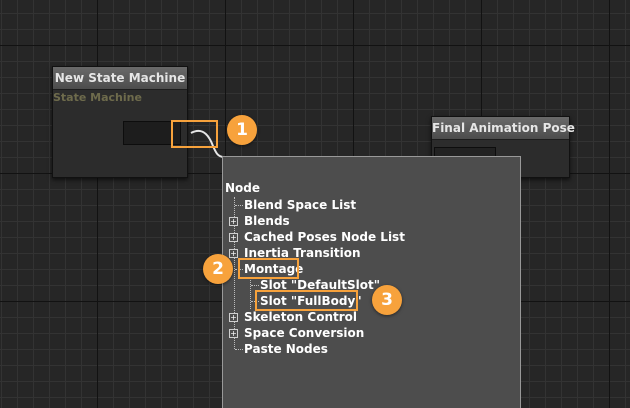 Image resolution: width=630 pixels, height=408 pixels. I want to click on state-machine-node: New State Machine State Machine, so click(120, 122).